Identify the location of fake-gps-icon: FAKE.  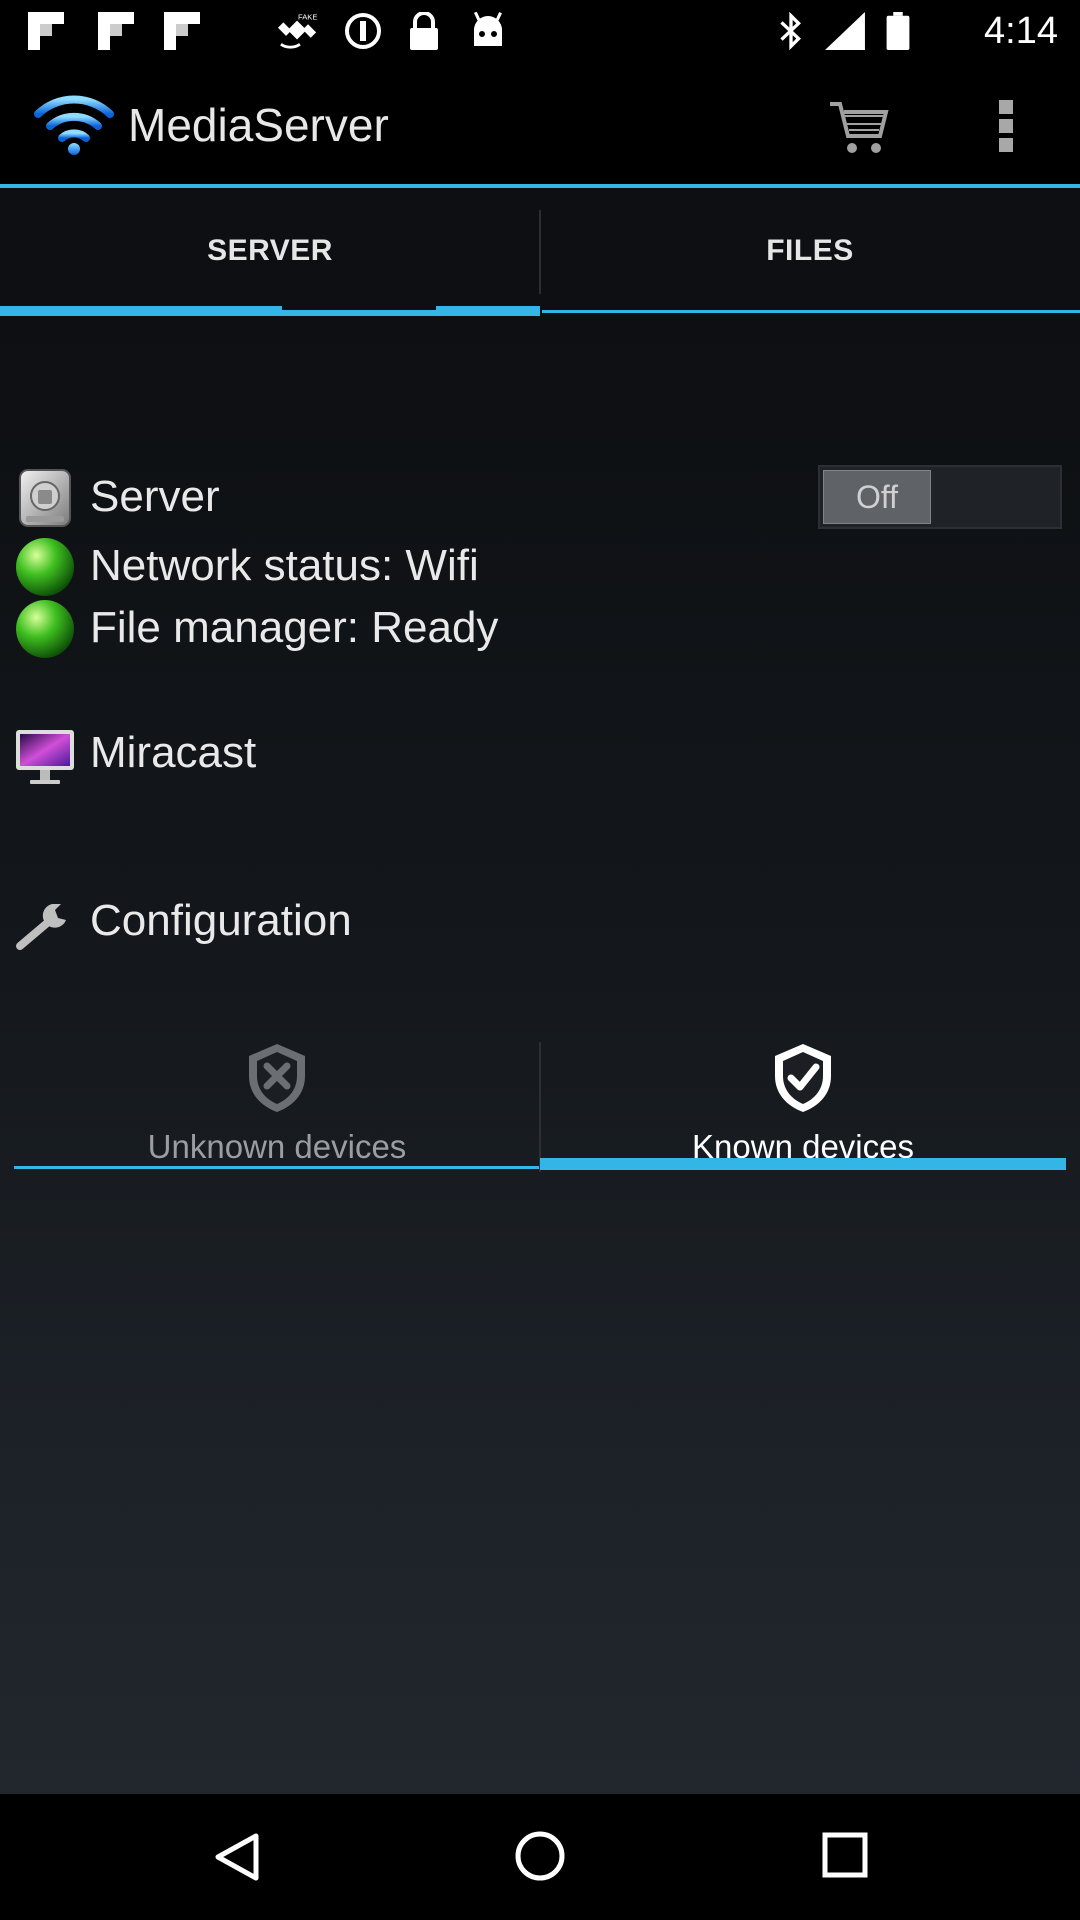
(297, 31).